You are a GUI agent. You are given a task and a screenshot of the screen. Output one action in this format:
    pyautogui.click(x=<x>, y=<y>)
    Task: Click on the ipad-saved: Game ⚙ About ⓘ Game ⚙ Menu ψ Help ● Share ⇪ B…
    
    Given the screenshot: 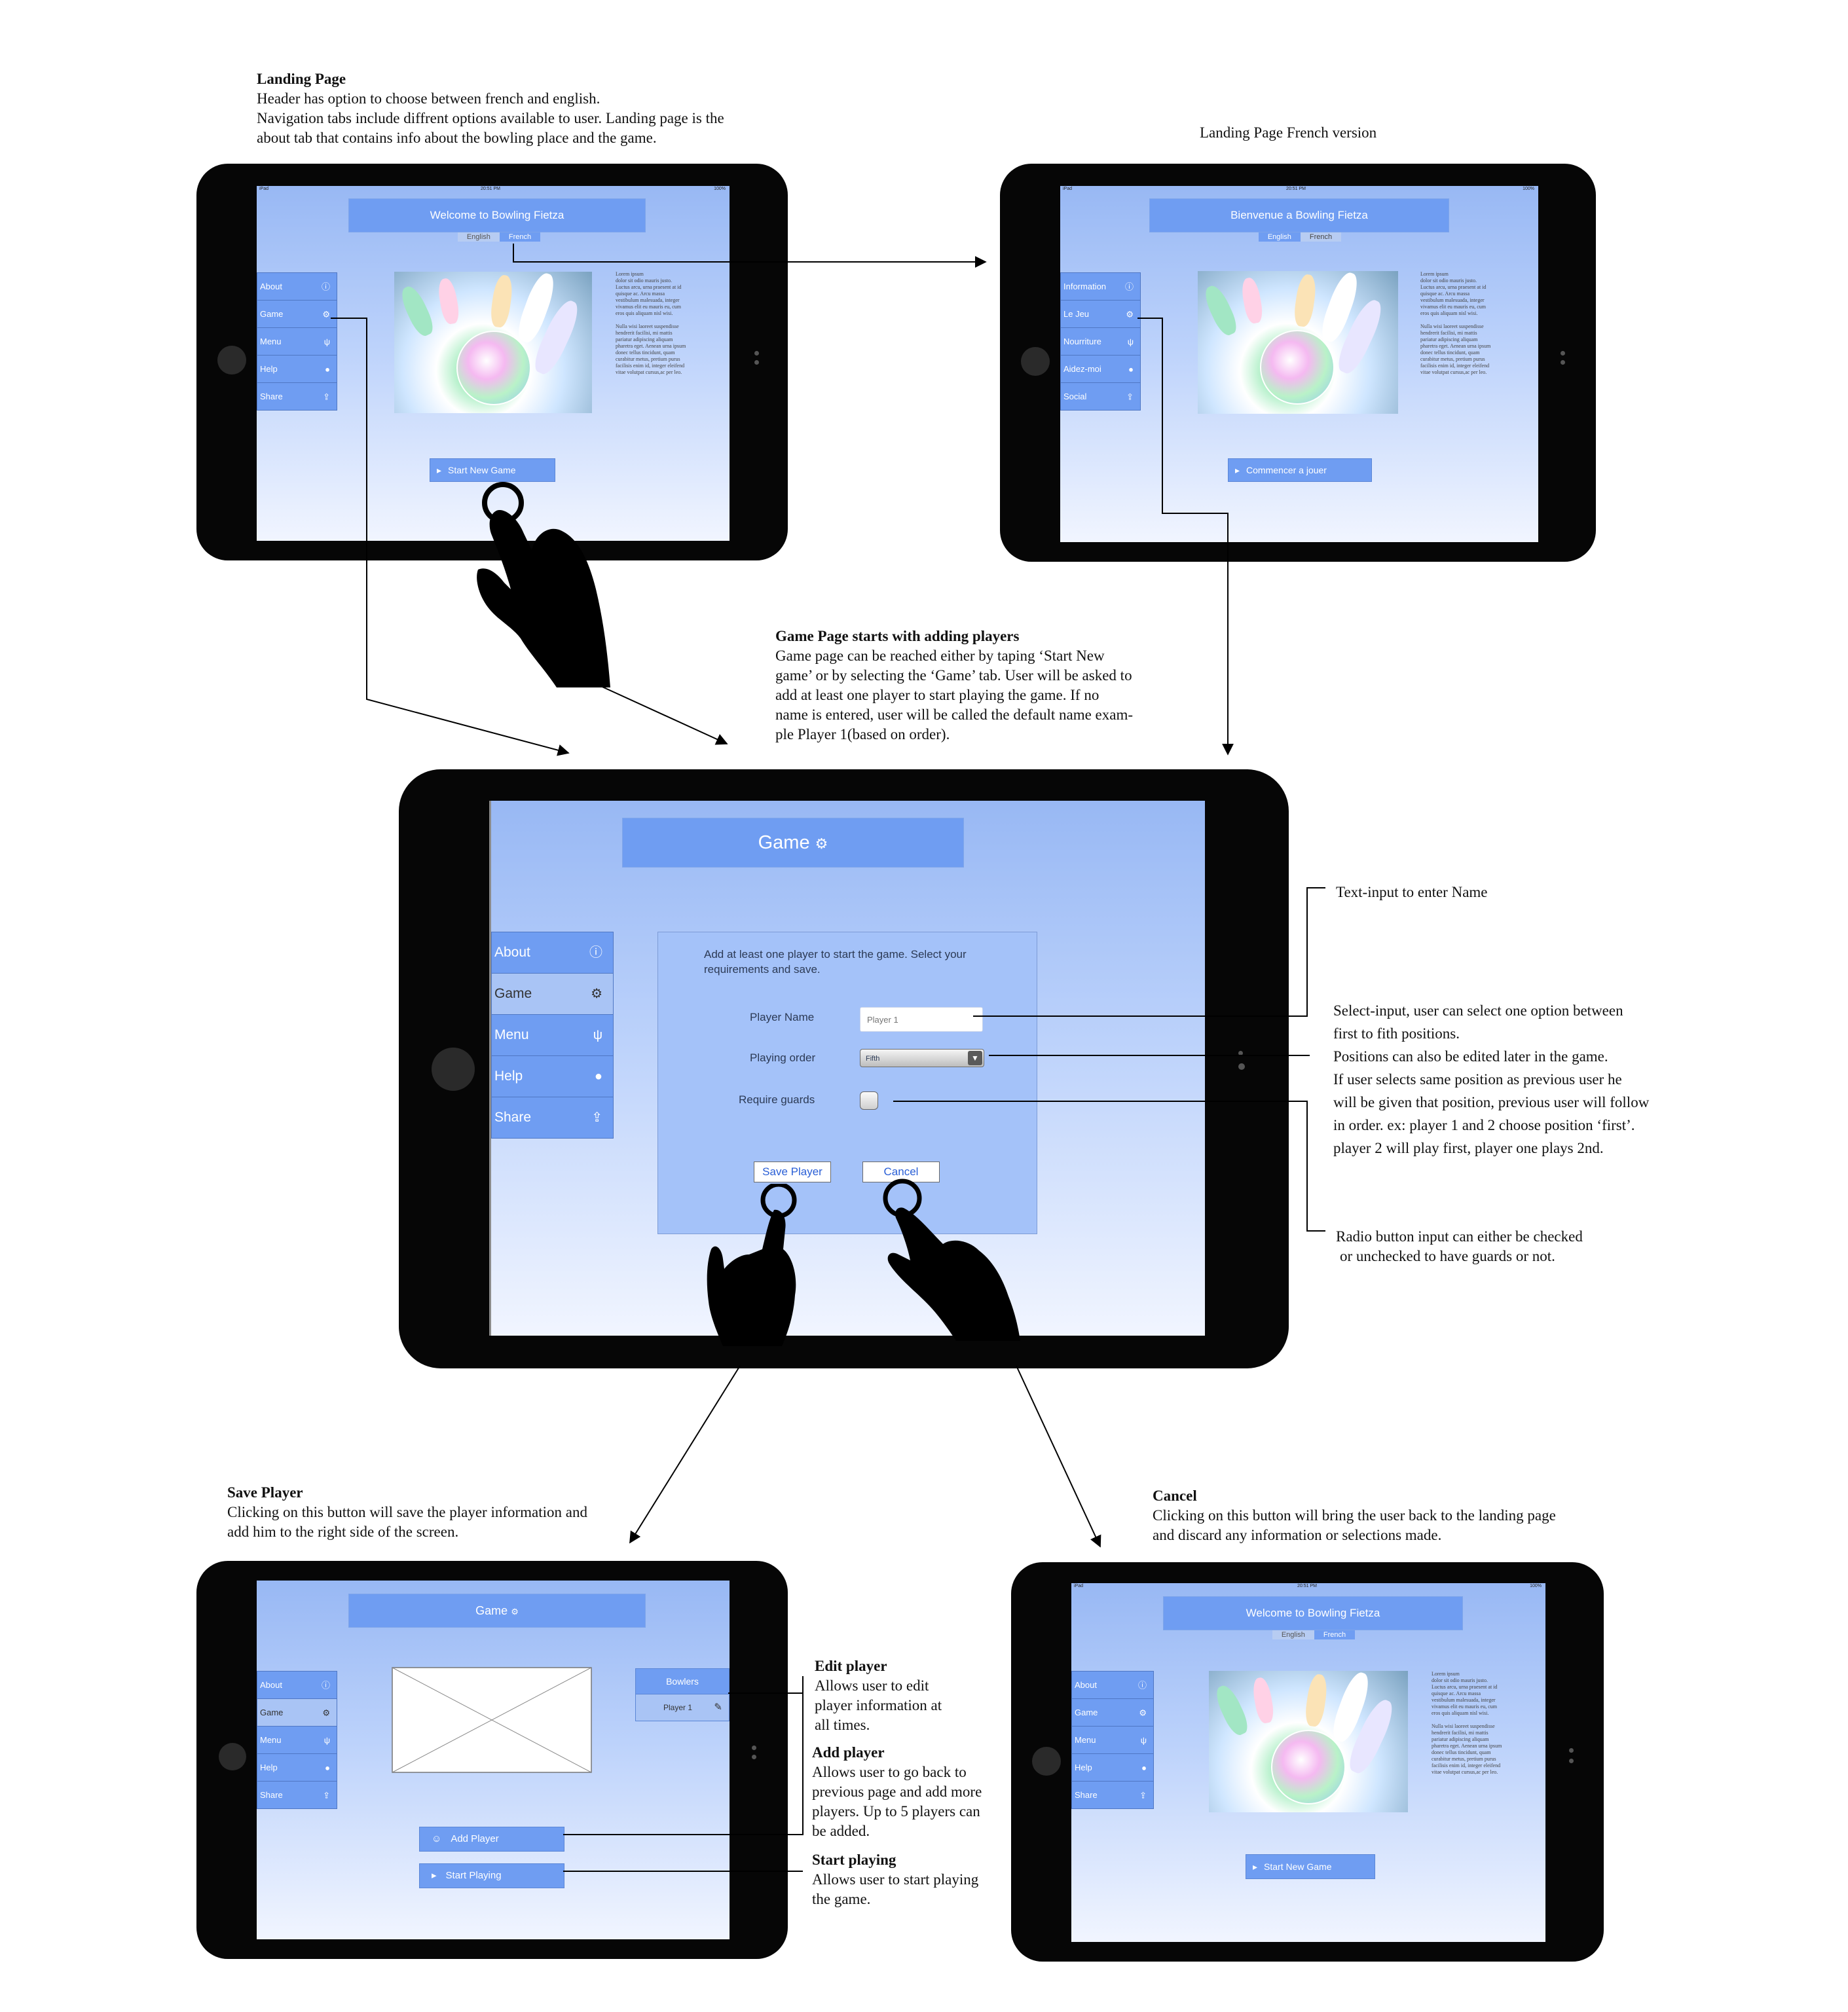 What is the action you would take?
    pyautogui.click(x=492, y=1760)
    